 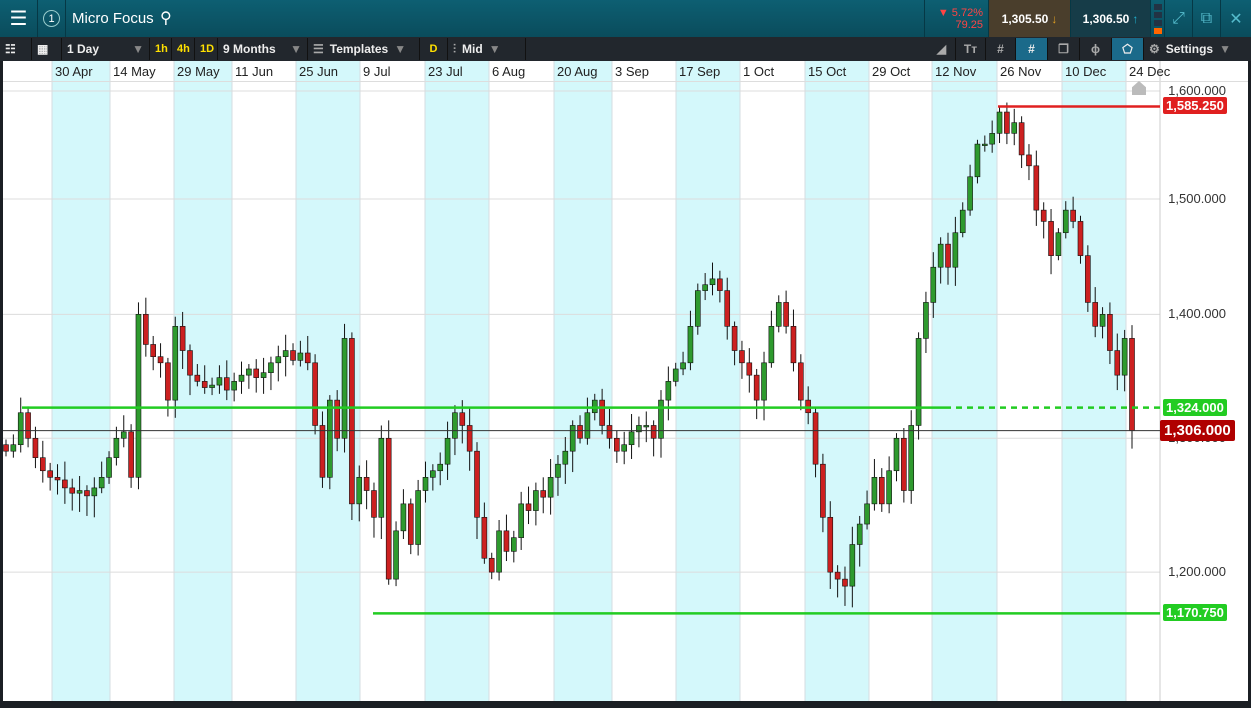 I want to click on range-value: 9 Months, so click(x=249, y=49).